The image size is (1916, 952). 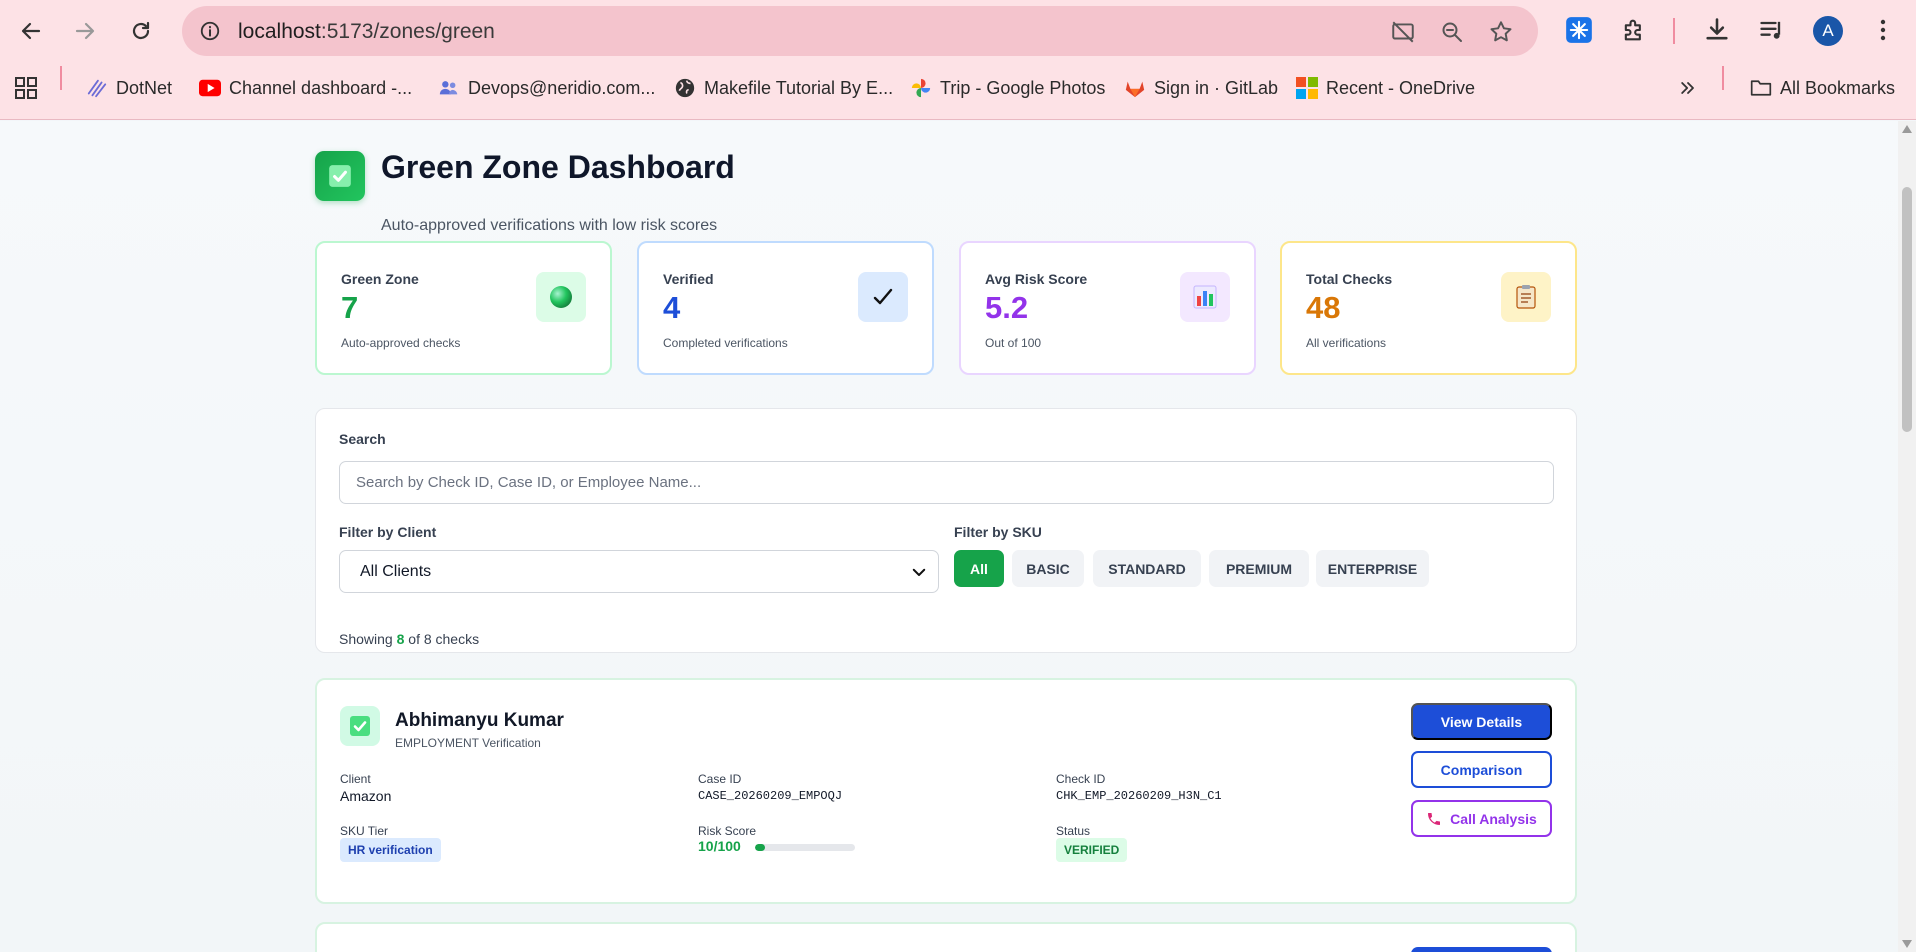 What do you see at coordinates (946, 937) in the screenshot?
I see `check-card-next` at bounding box center [946, 937].